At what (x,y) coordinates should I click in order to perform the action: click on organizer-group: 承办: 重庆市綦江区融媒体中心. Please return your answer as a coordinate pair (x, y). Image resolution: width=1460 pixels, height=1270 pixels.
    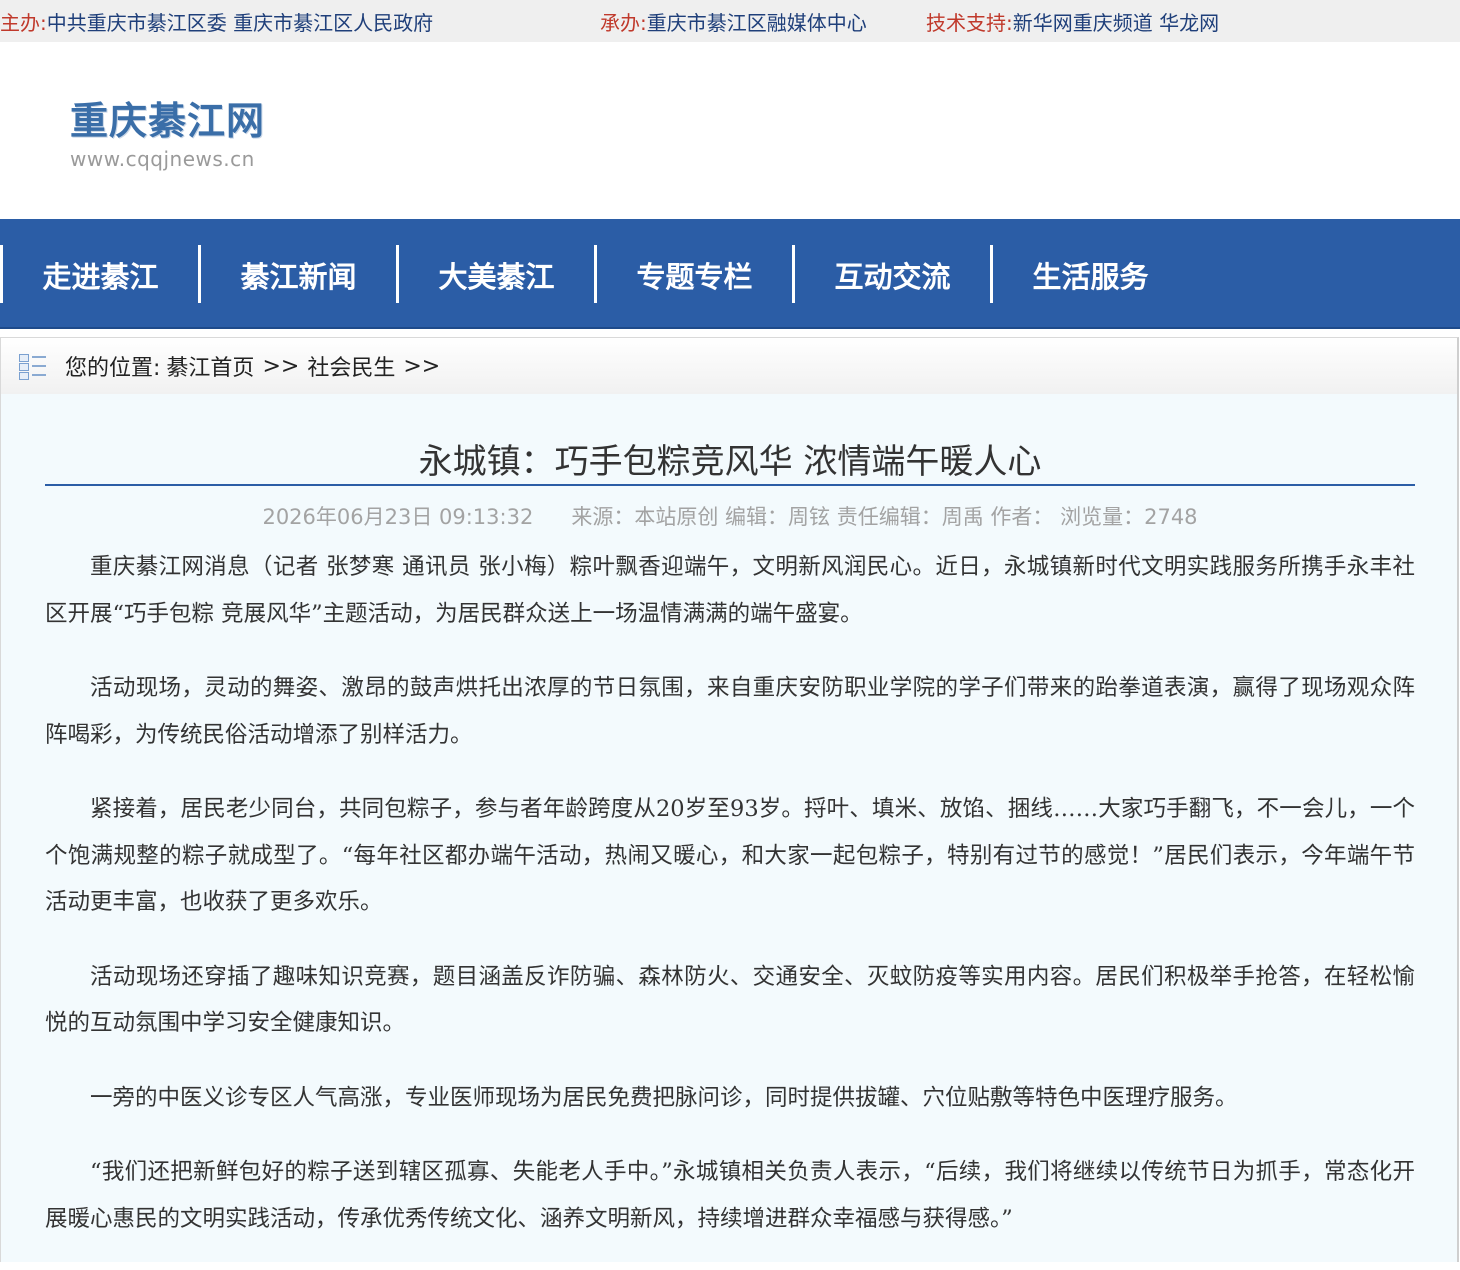
    Looking at the image, I should click on (733, 21).